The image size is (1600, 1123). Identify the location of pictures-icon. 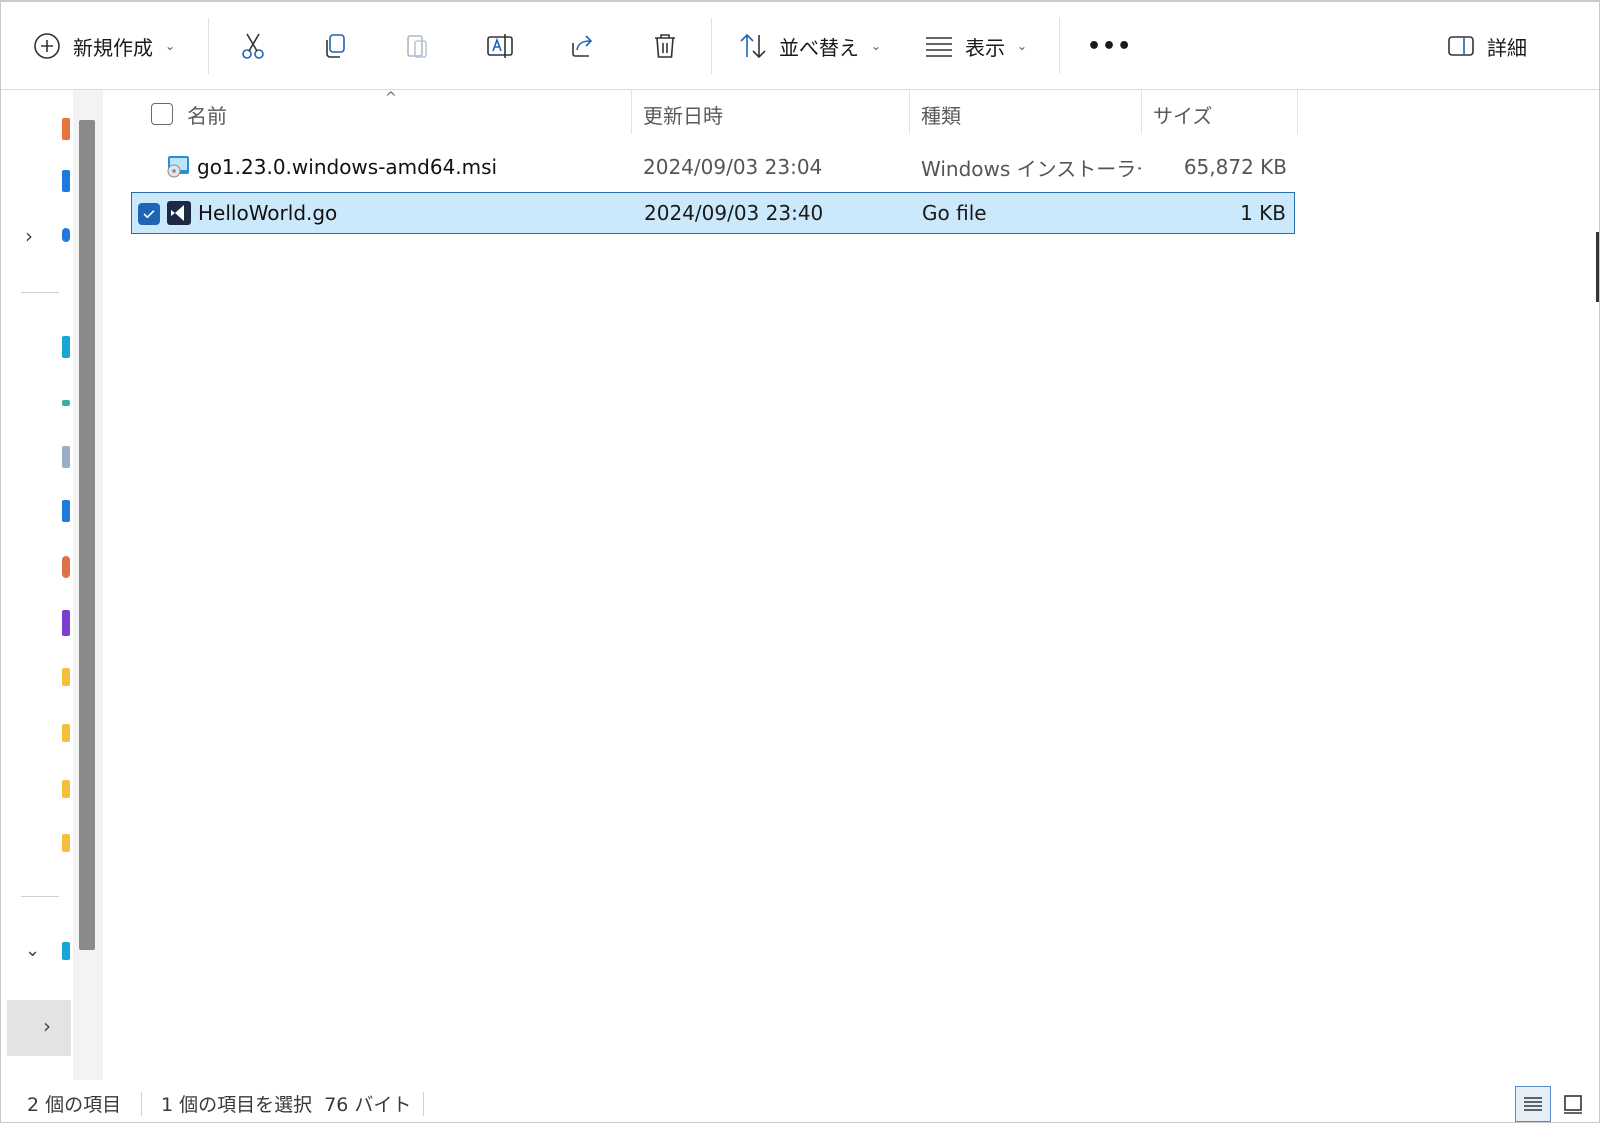
(66, 511).